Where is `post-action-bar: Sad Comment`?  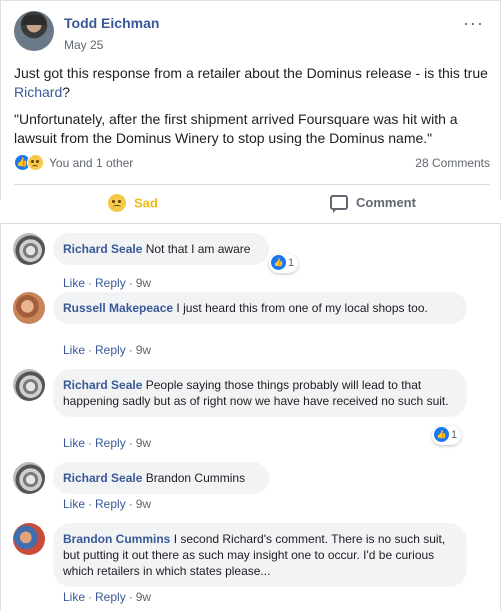 post-action-bar: Sad Comment is located at coordinates (252, 204).